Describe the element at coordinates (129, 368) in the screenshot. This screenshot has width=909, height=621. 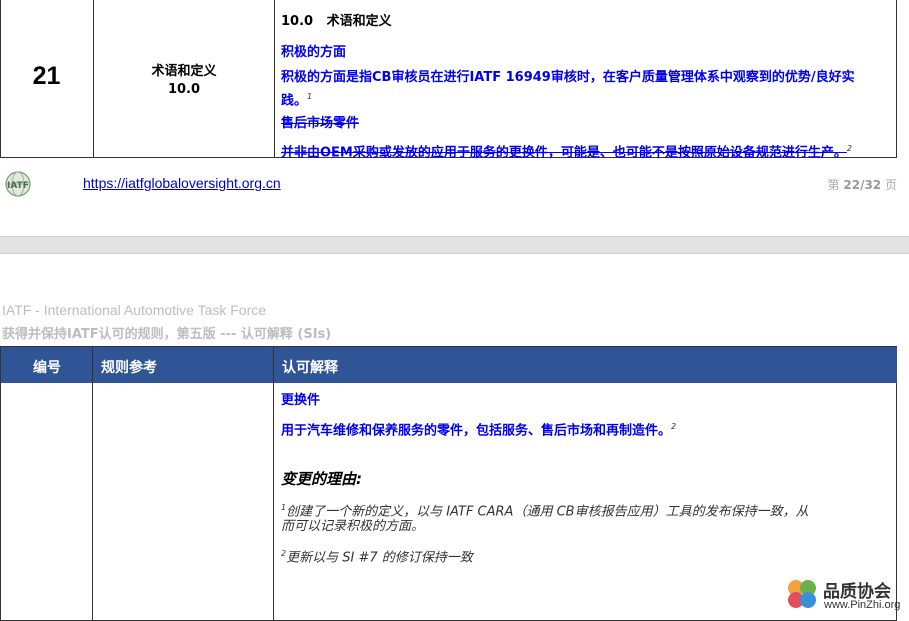
I see `column-header-rule-reference: 规则参考` at that location.